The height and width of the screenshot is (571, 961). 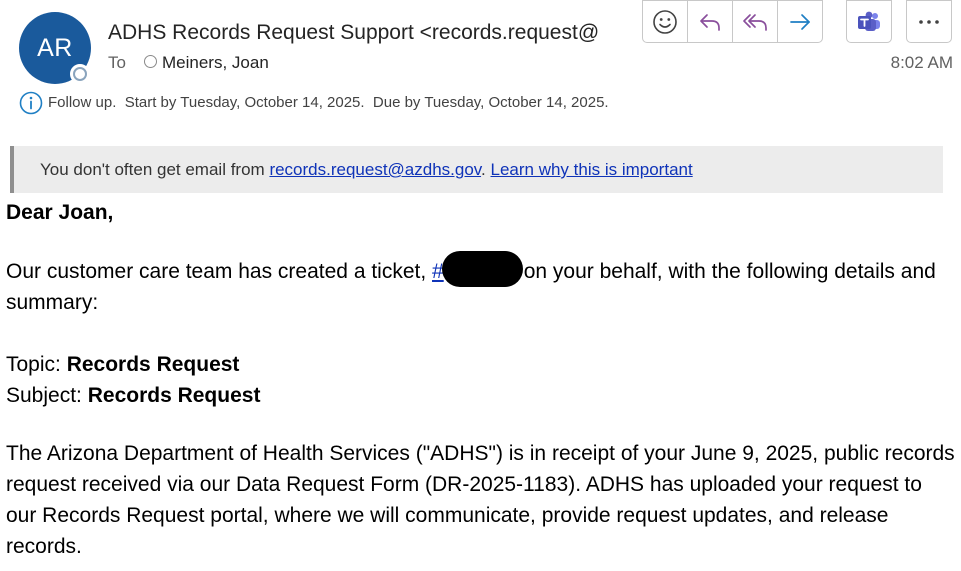 I want to click on reply-all-button, so click(x=755, y=21).